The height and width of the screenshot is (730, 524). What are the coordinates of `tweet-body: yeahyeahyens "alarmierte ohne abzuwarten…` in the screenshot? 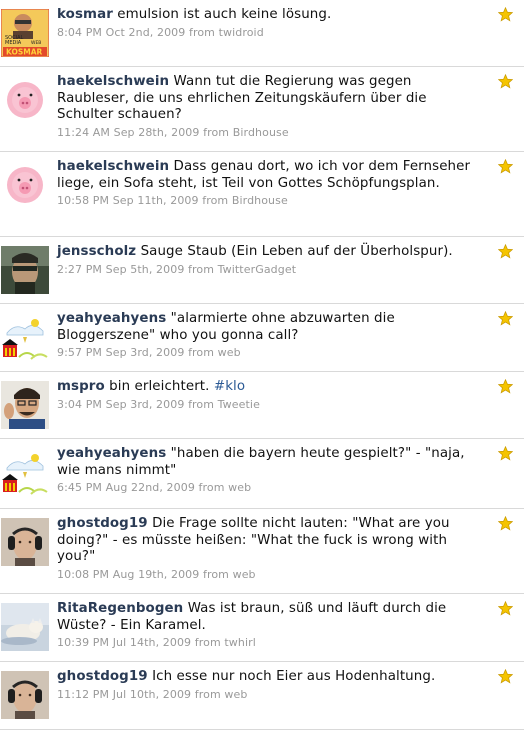 It's located at (267, 335).